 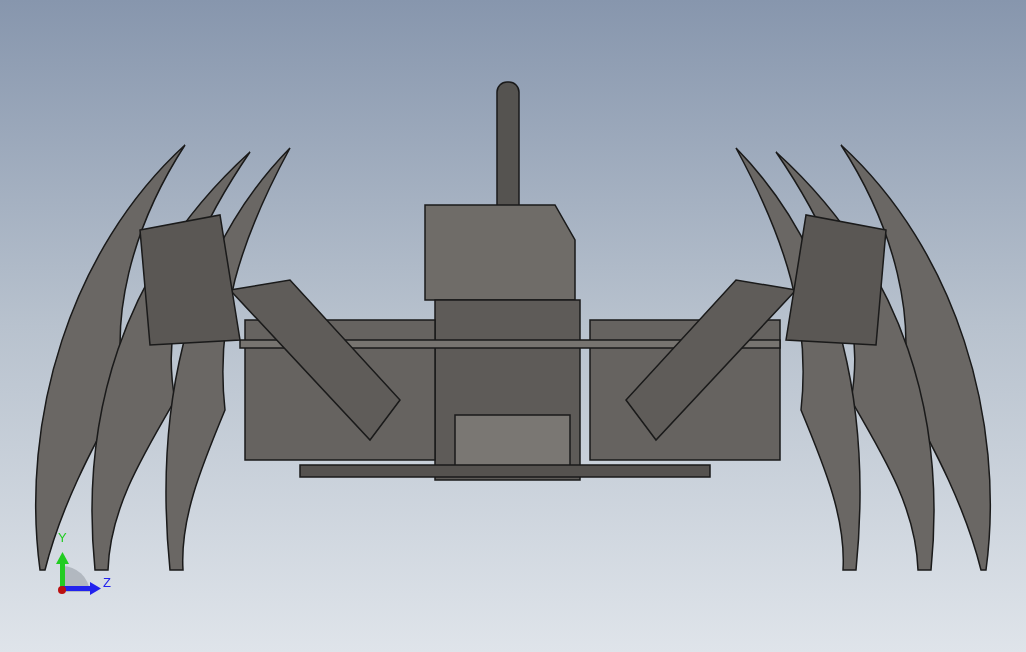 I want to click on origin-dot-icon, so click(x=62, y=590).